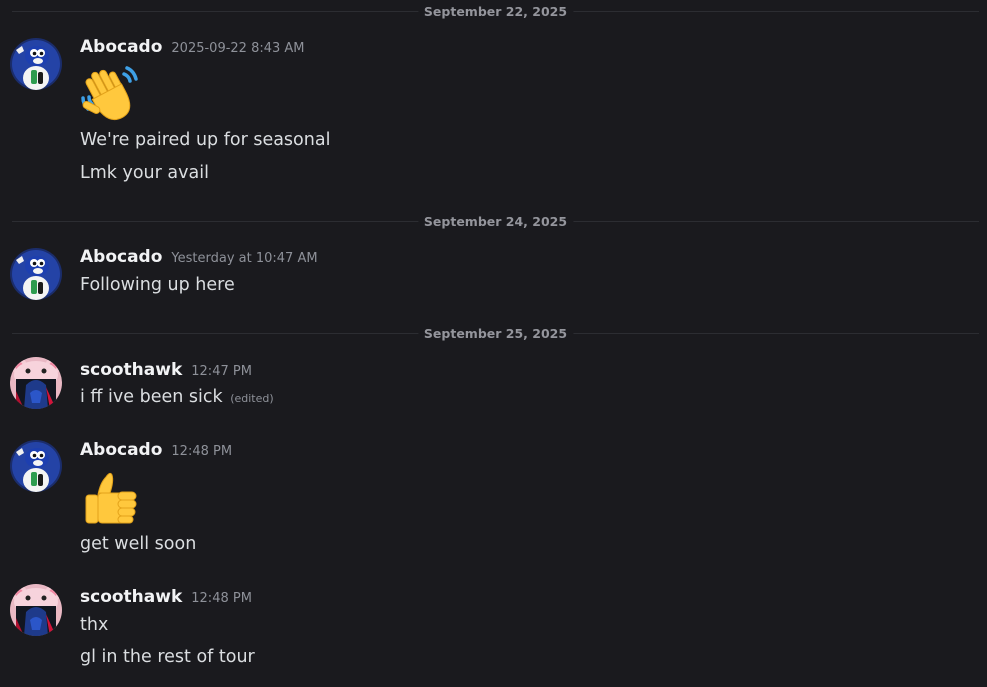 The width and height of the screenshot is (987, 687). I want to click on thumbs-up-emoji, so click(112, 497).